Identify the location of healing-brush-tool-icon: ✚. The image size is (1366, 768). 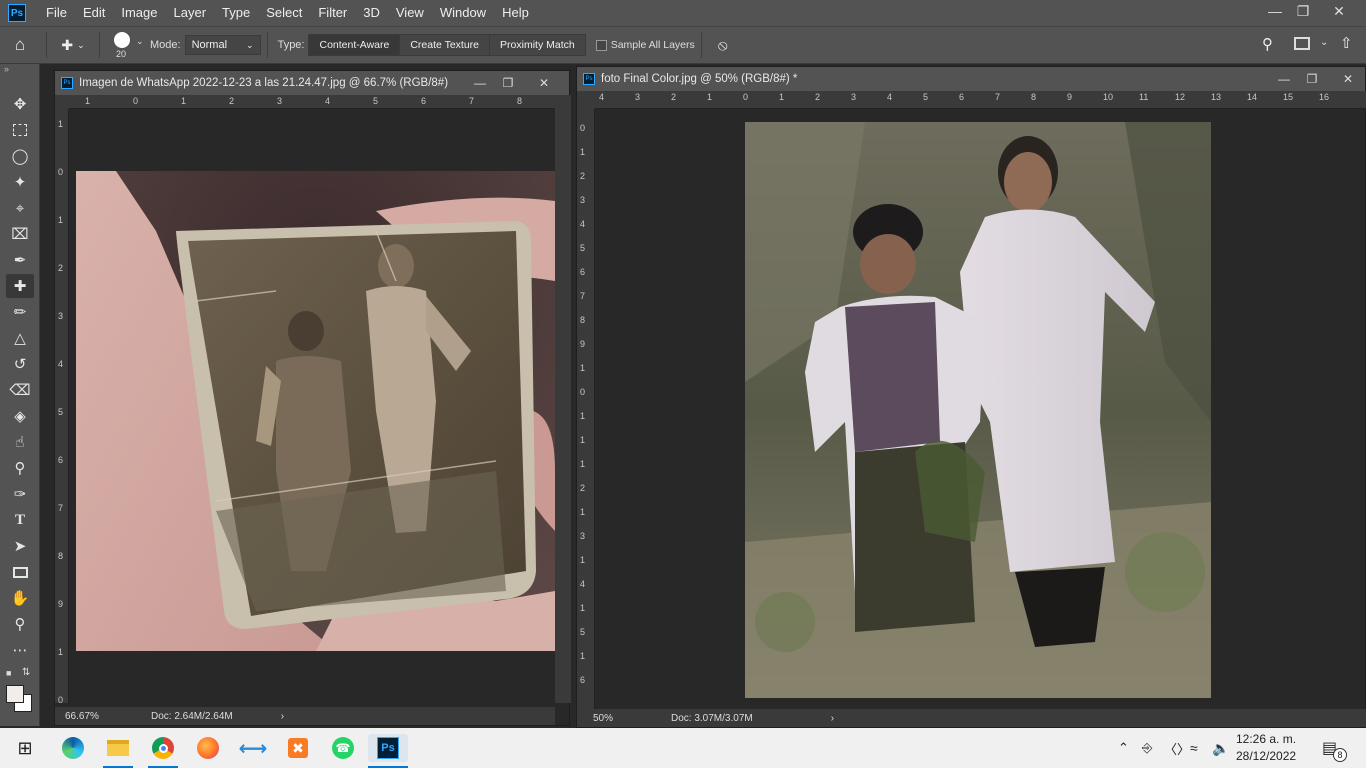
(20, 286).